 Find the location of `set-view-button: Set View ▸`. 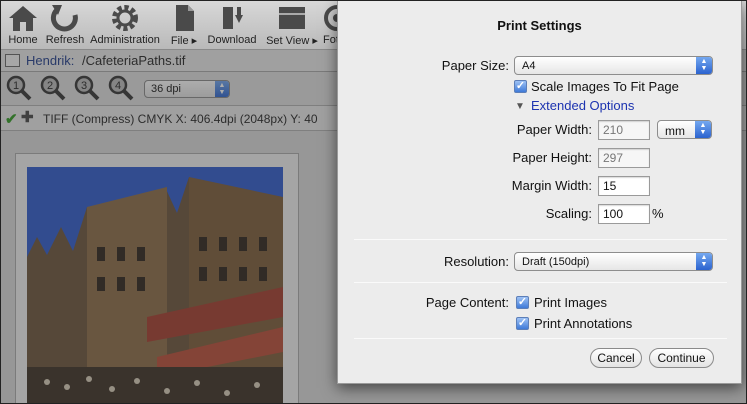

set-view-button: Set View ▸ is located at coordinates (292, 25).